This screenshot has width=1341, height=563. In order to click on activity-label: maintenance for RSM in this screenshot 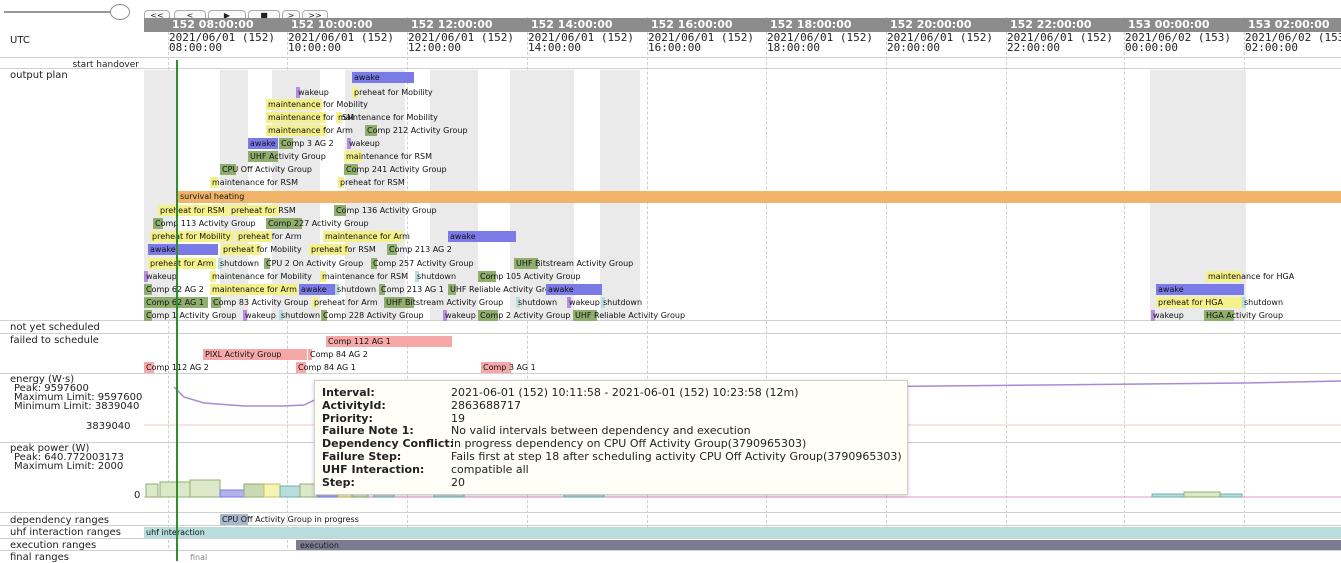, I will do `click(255, 182)`.